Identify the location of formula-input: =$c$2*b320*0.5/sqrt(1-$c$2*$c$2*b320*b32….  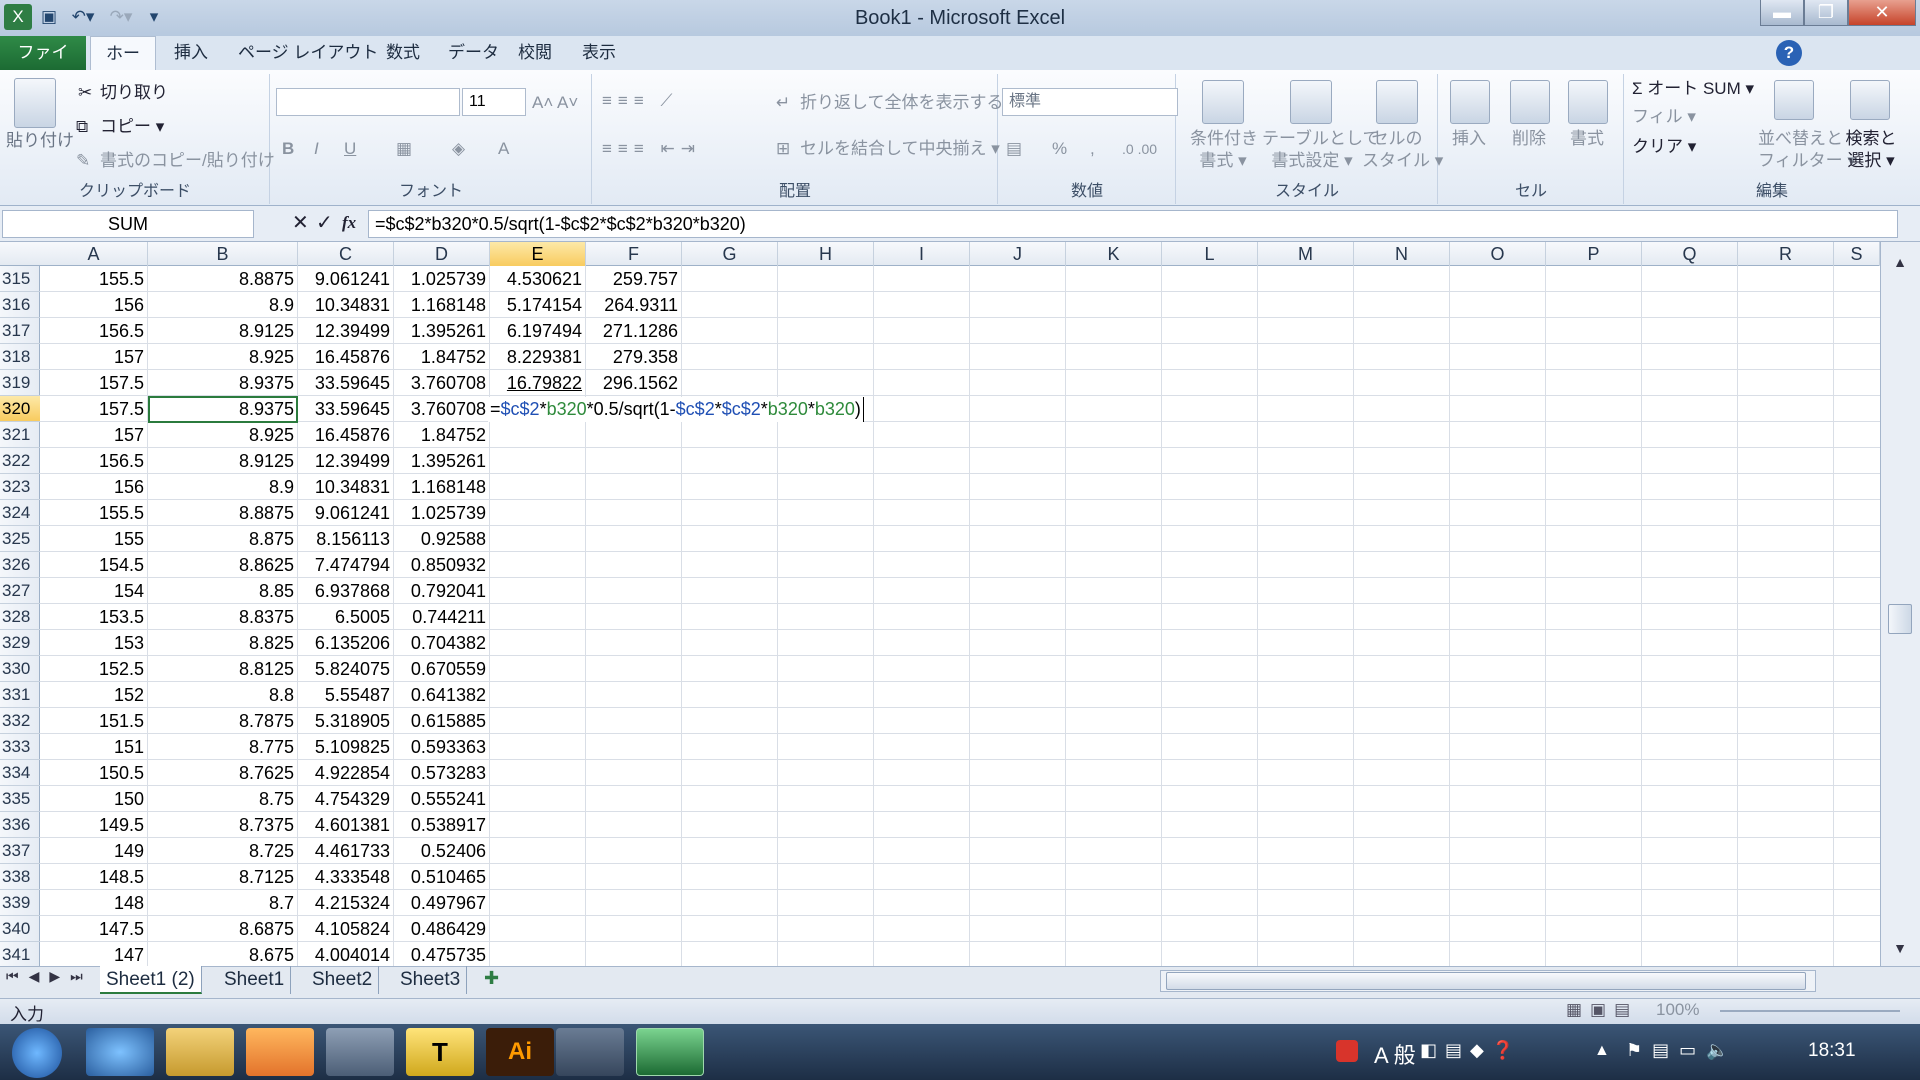
(1133, 224).